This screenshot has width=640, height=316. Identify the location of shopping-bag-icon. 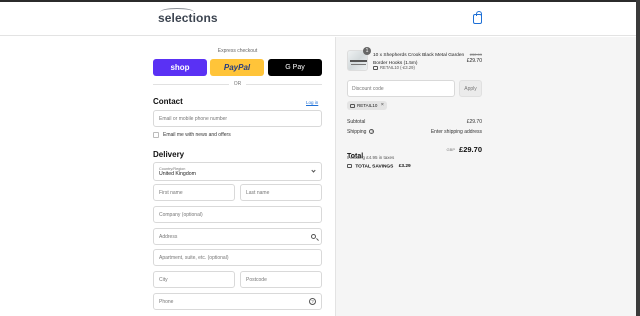
(477, 17).